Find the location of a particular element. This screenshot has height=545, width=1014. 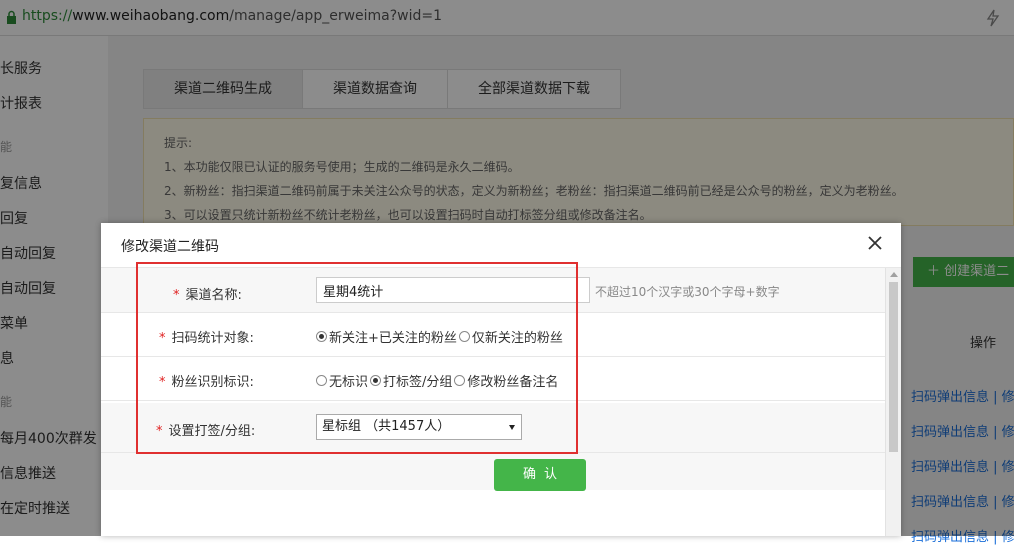

scan-target-radio-group: 新关注+已关注的粉丝 仅新关注的粉丝 is located at coordinates (440, 336).